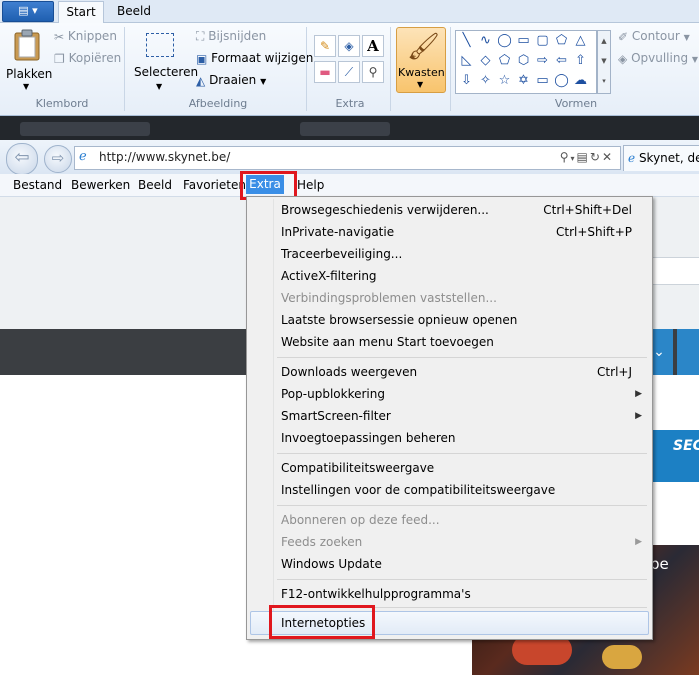  Describe the element at coordinates (587, 210) in the screenshot. I see `shortcut-delete-history: Ctrl+Shift+Del` at that location.